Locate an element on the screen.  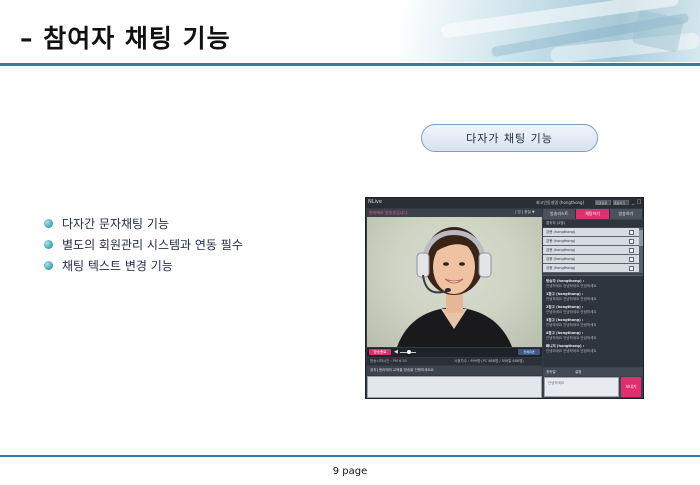
video-header: 현라에라 방송송입니다. [ 빔 ] 중질 ▼ is located at coordinates (454, 213).